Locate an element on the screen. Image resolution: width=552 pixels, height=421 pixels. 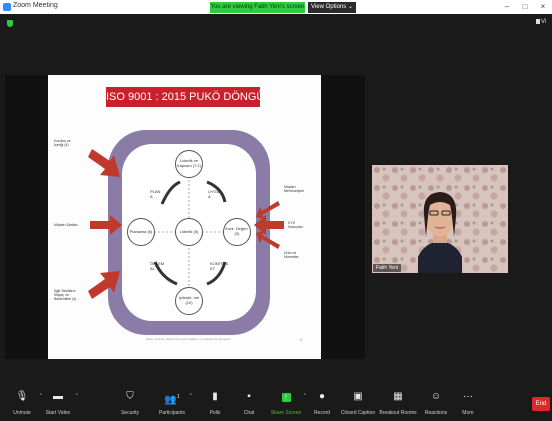
security-label: Security is located at coordinates (130, 413).